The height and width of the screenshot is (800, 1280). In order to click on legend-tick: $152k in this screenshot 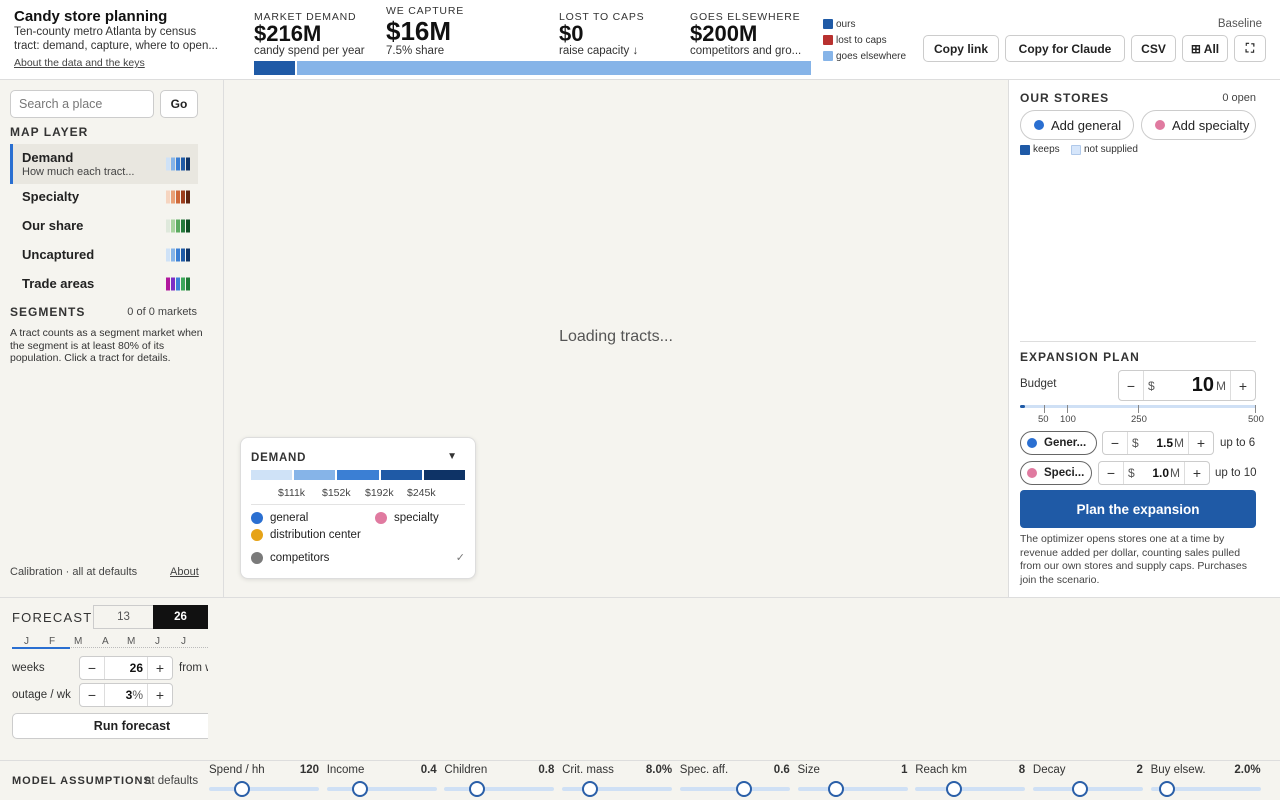, I will do `click(336, 493)`.